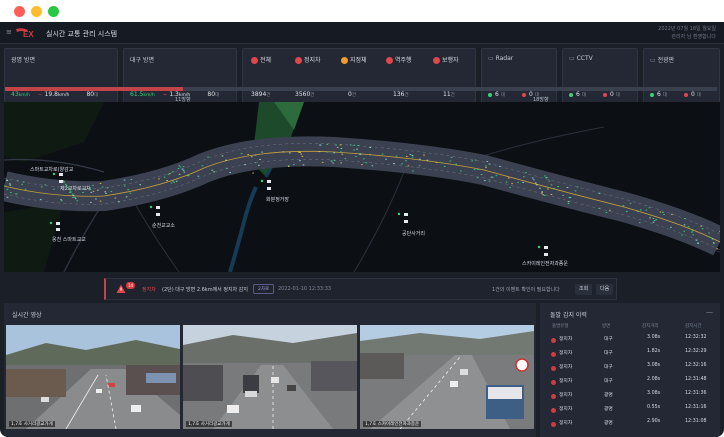 This screenshot has height=437, width=724. What do you see at coordinates (605, 289) in the screenshot?
I see `alert-next-button: 다음` at bounding box center [605, 289].